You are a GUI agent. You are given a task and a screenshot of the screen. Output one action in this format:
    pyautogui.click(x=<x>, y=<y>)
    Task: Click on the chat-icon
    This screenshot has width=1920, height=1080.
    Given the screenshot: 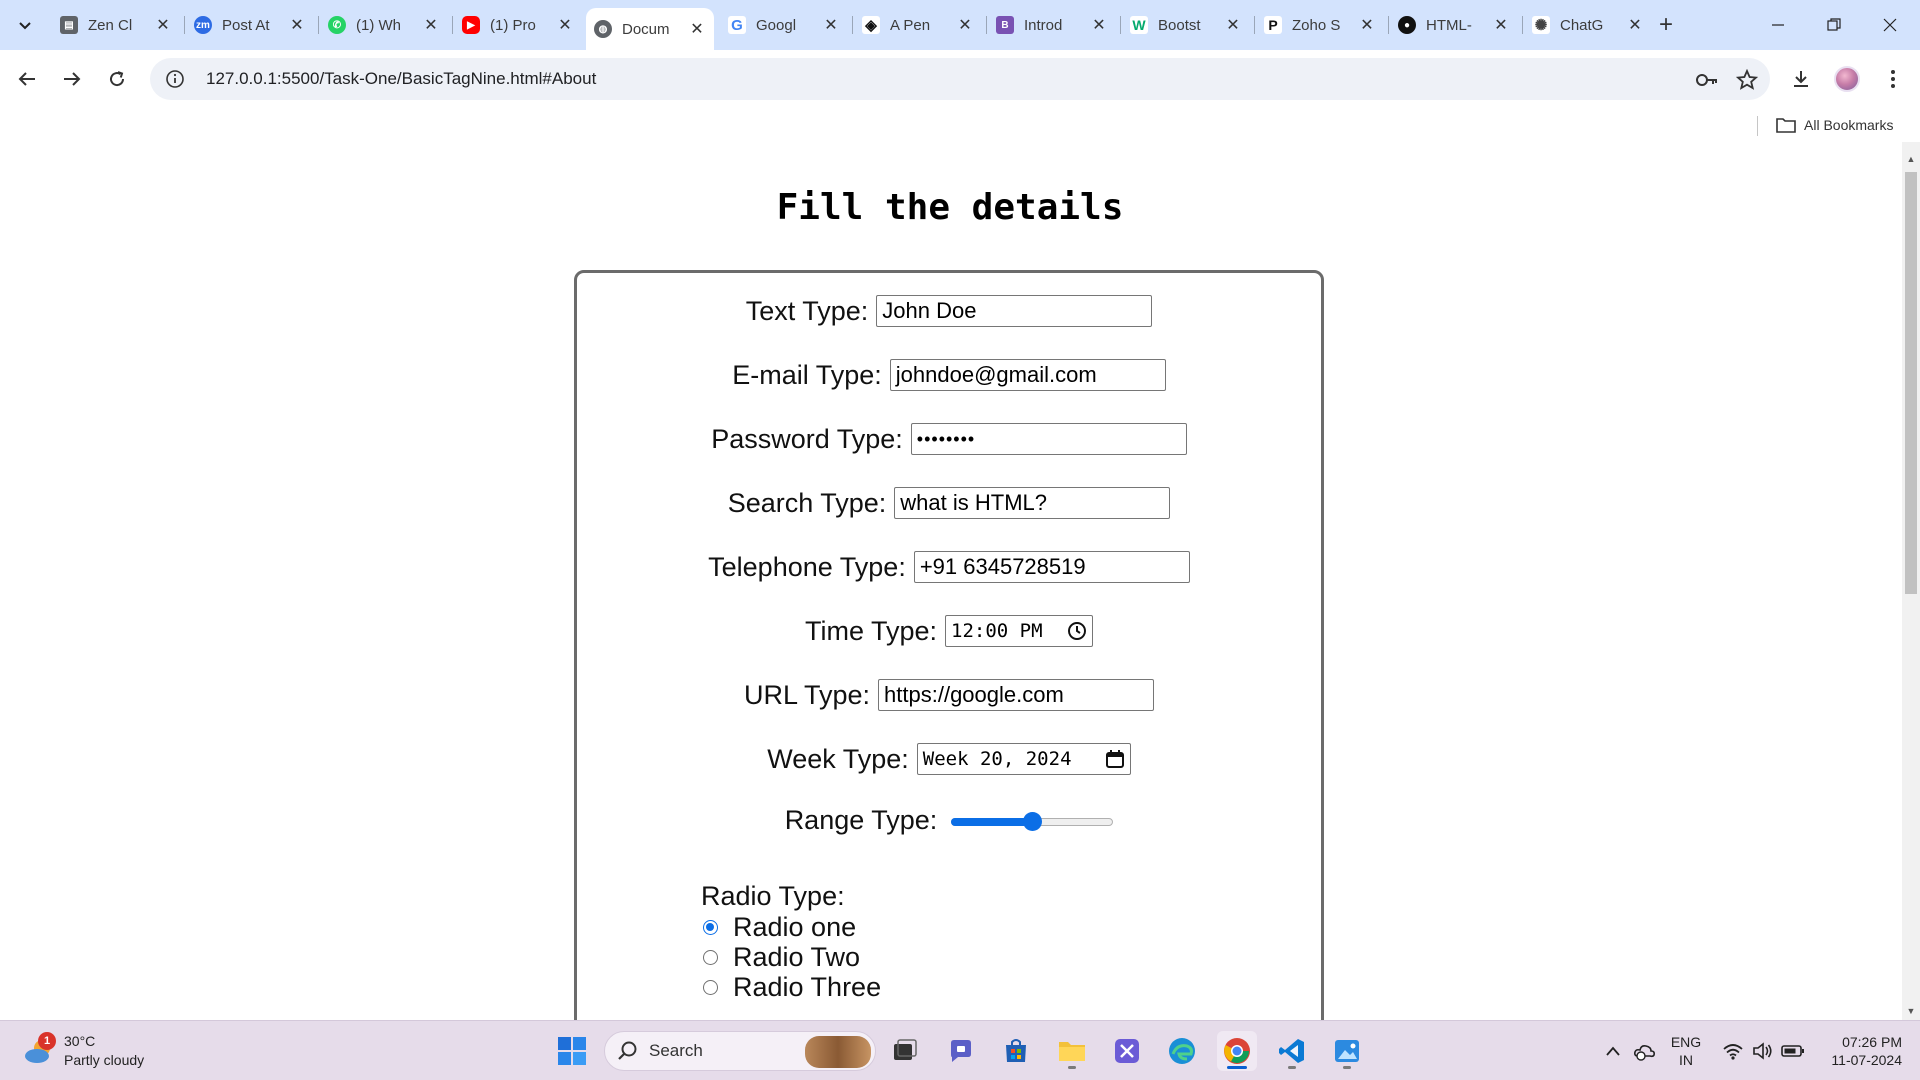 What is the action you would take?
    pyautogui.click(x=961, y=1051)
    